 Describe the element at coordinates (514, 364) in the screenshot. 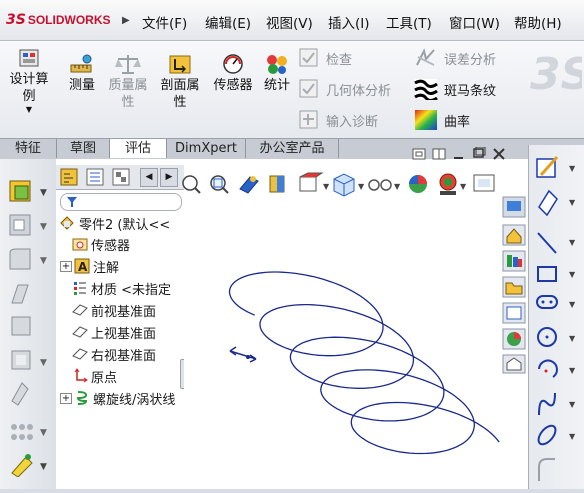

I see `custom-properties-icon` at that location.